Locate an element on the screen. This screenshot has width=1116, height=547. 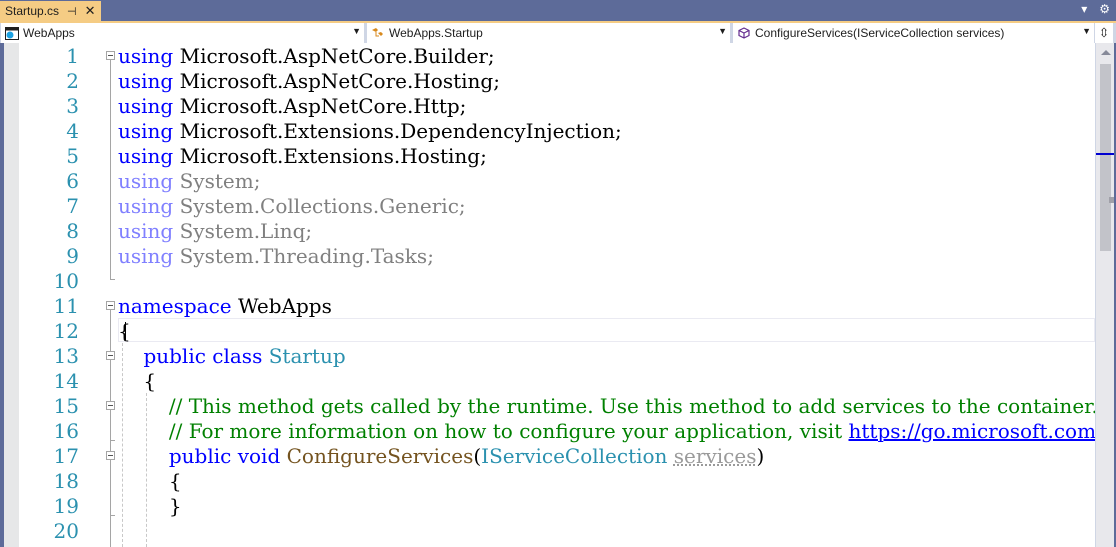
vertical-scrollbar is located at coordinates (1105, 295).